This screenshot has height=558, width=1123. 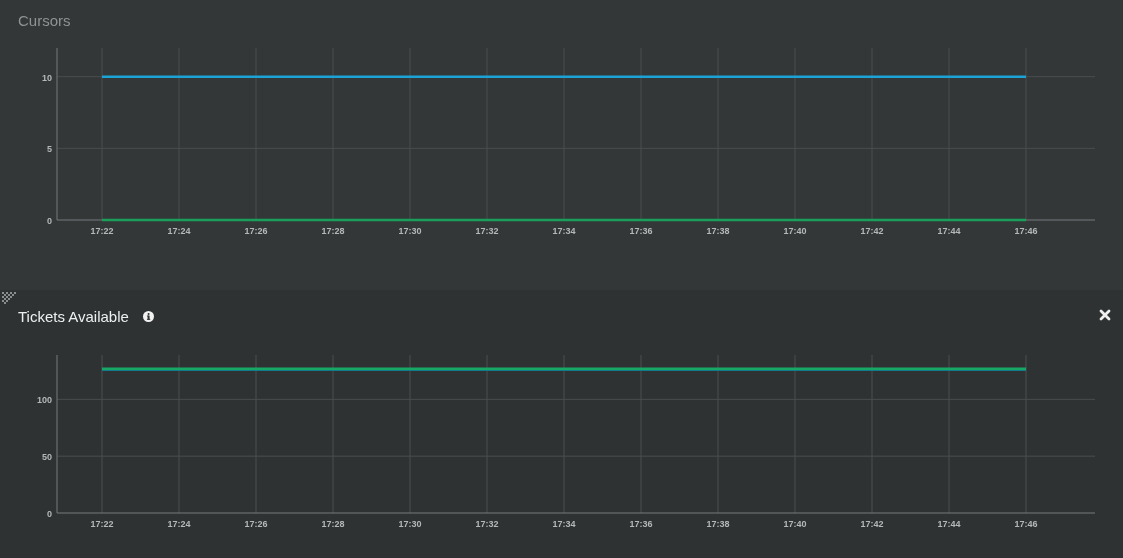 What do you see at coordinates (47, 457) in the screenshot?
I see `y-tick-label: 50` at bounding box center [47, 457].